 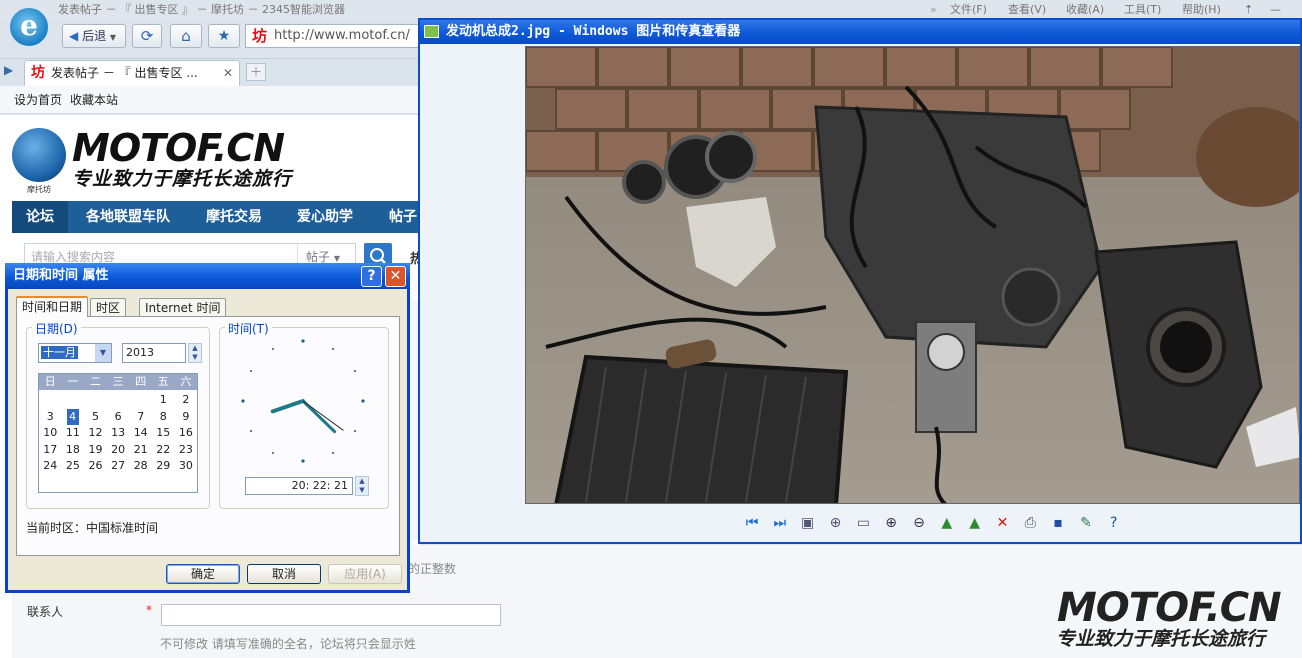 What do you see at coordinates (331, 615) in the screenshot?
I see `contact-input` at bounding box center [331, 615].